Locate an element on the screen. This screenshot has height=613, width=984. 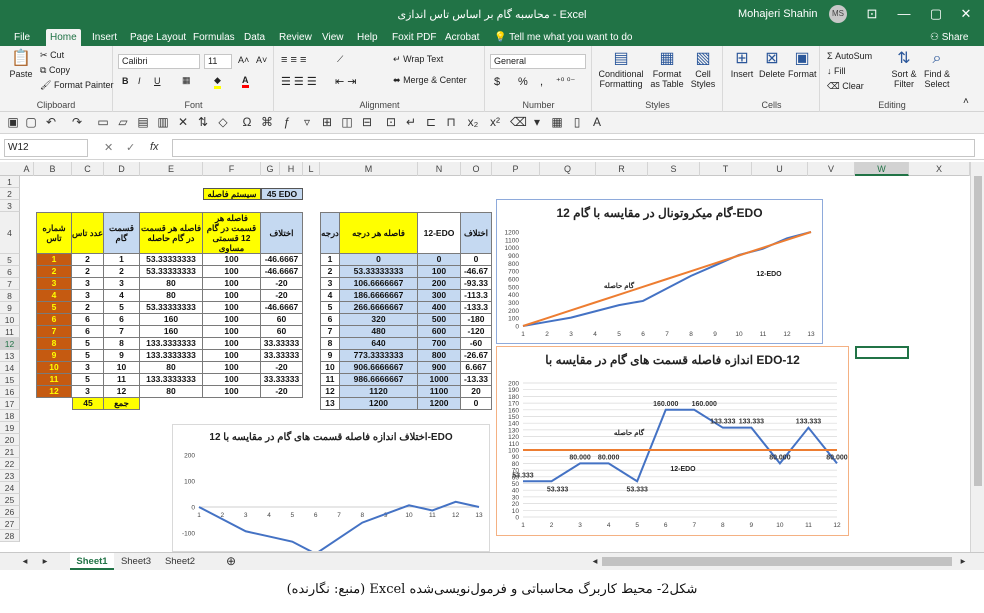
row-header: 16 is located at coordinates (10, 392).